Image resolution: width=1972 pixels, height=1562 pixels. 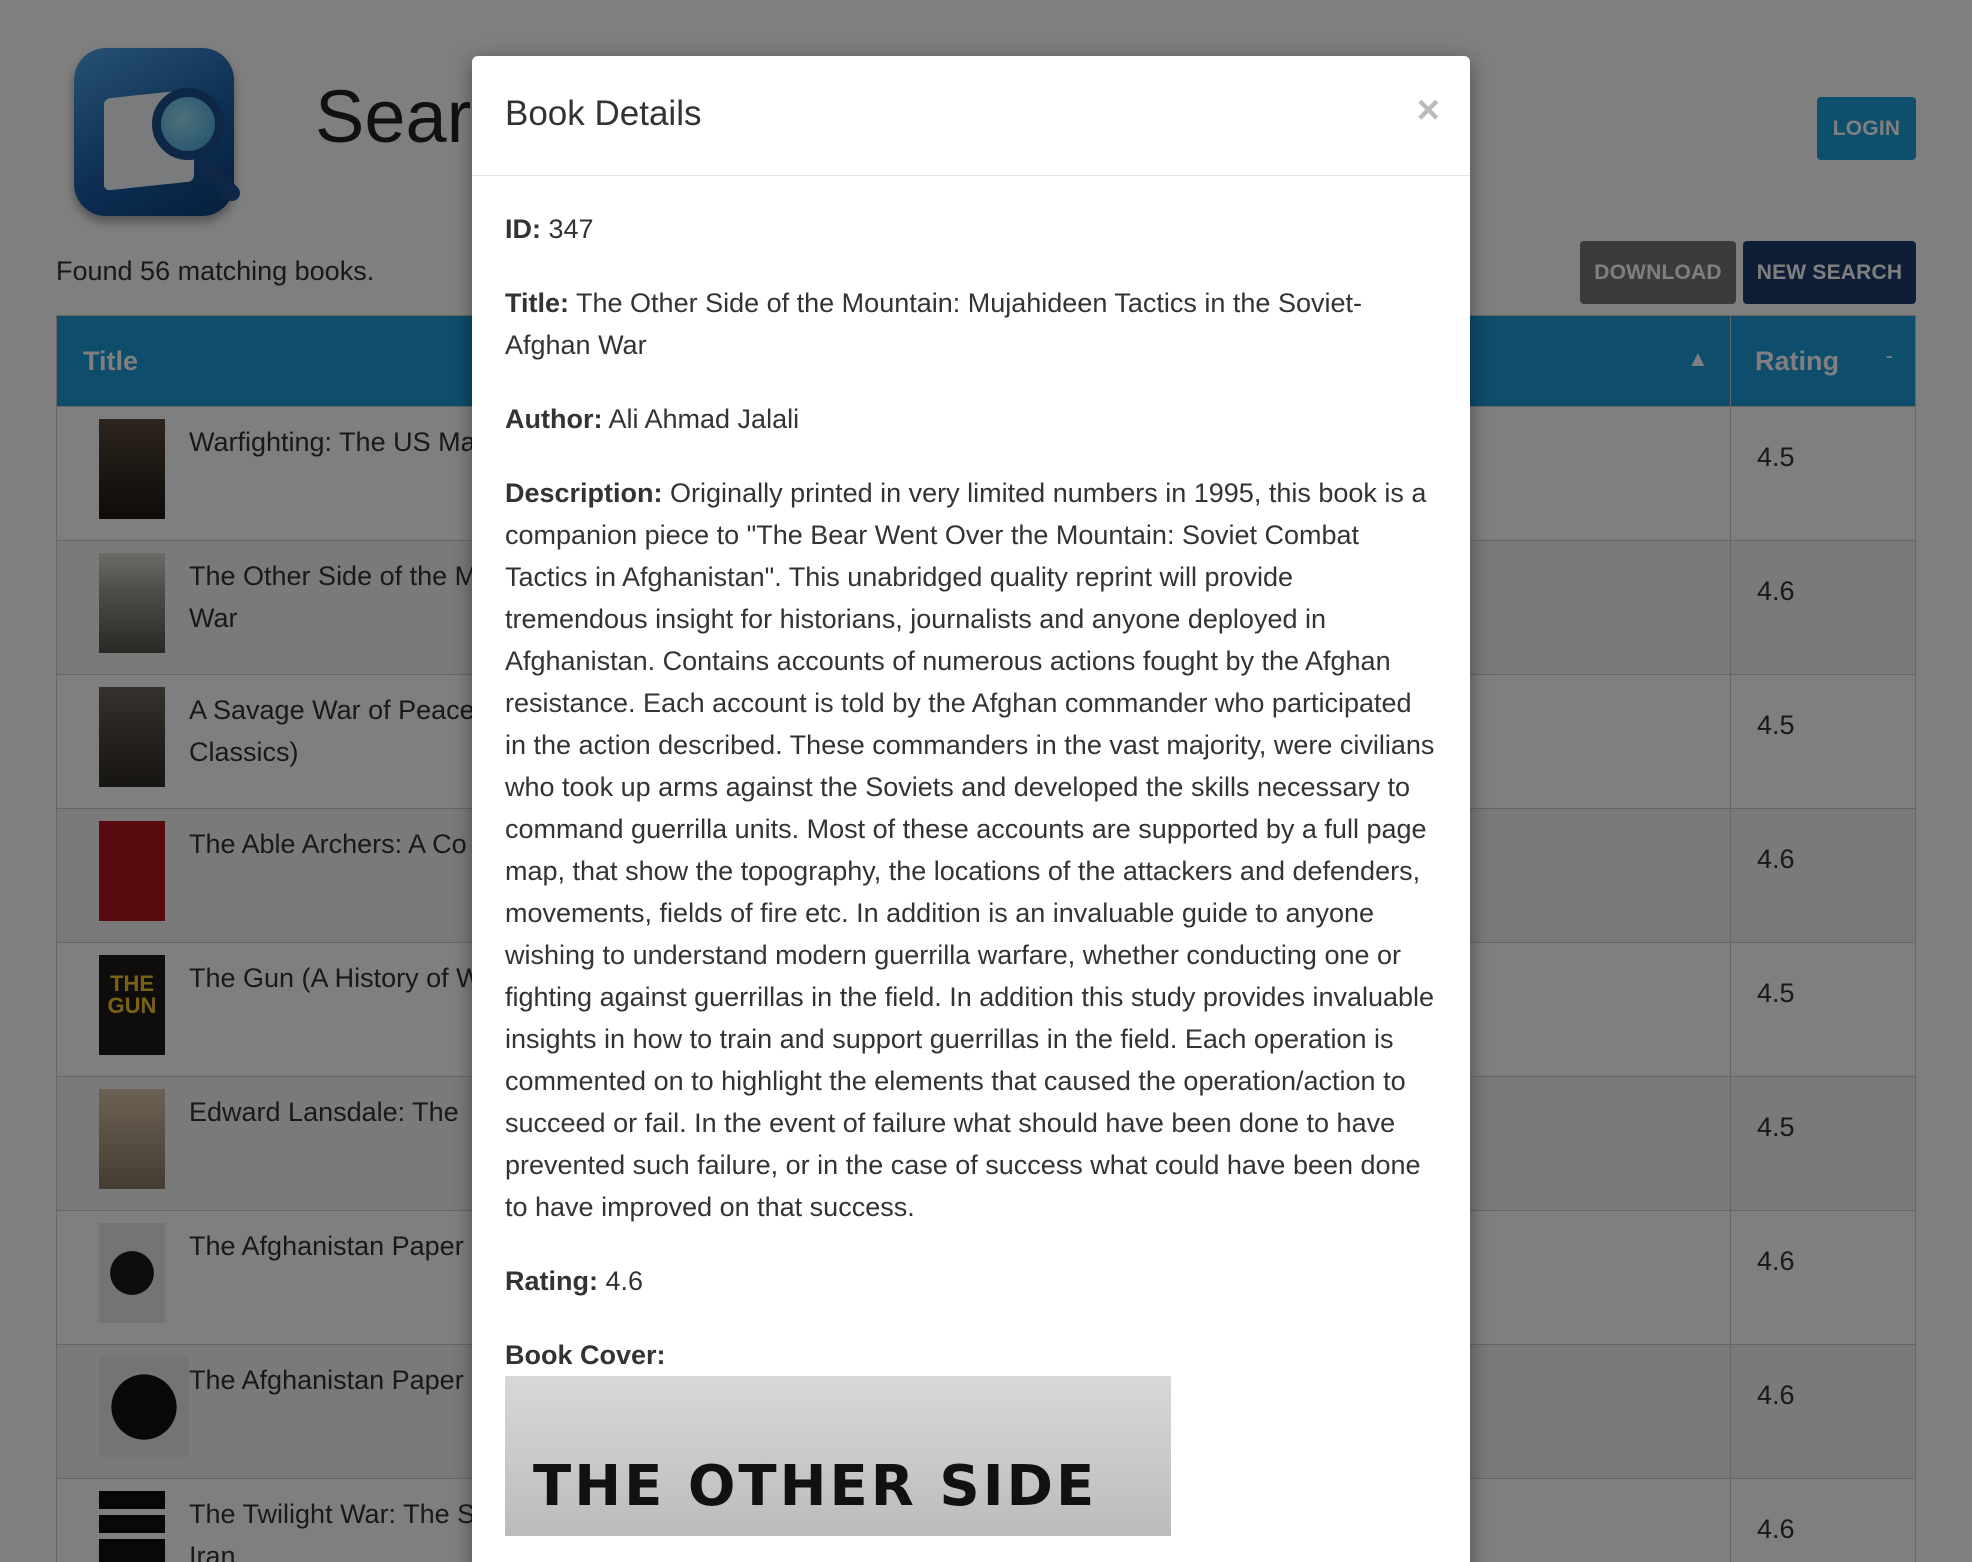 I want to click on detail-rating: Rating: 4.6, so click(x=971, y=1281).